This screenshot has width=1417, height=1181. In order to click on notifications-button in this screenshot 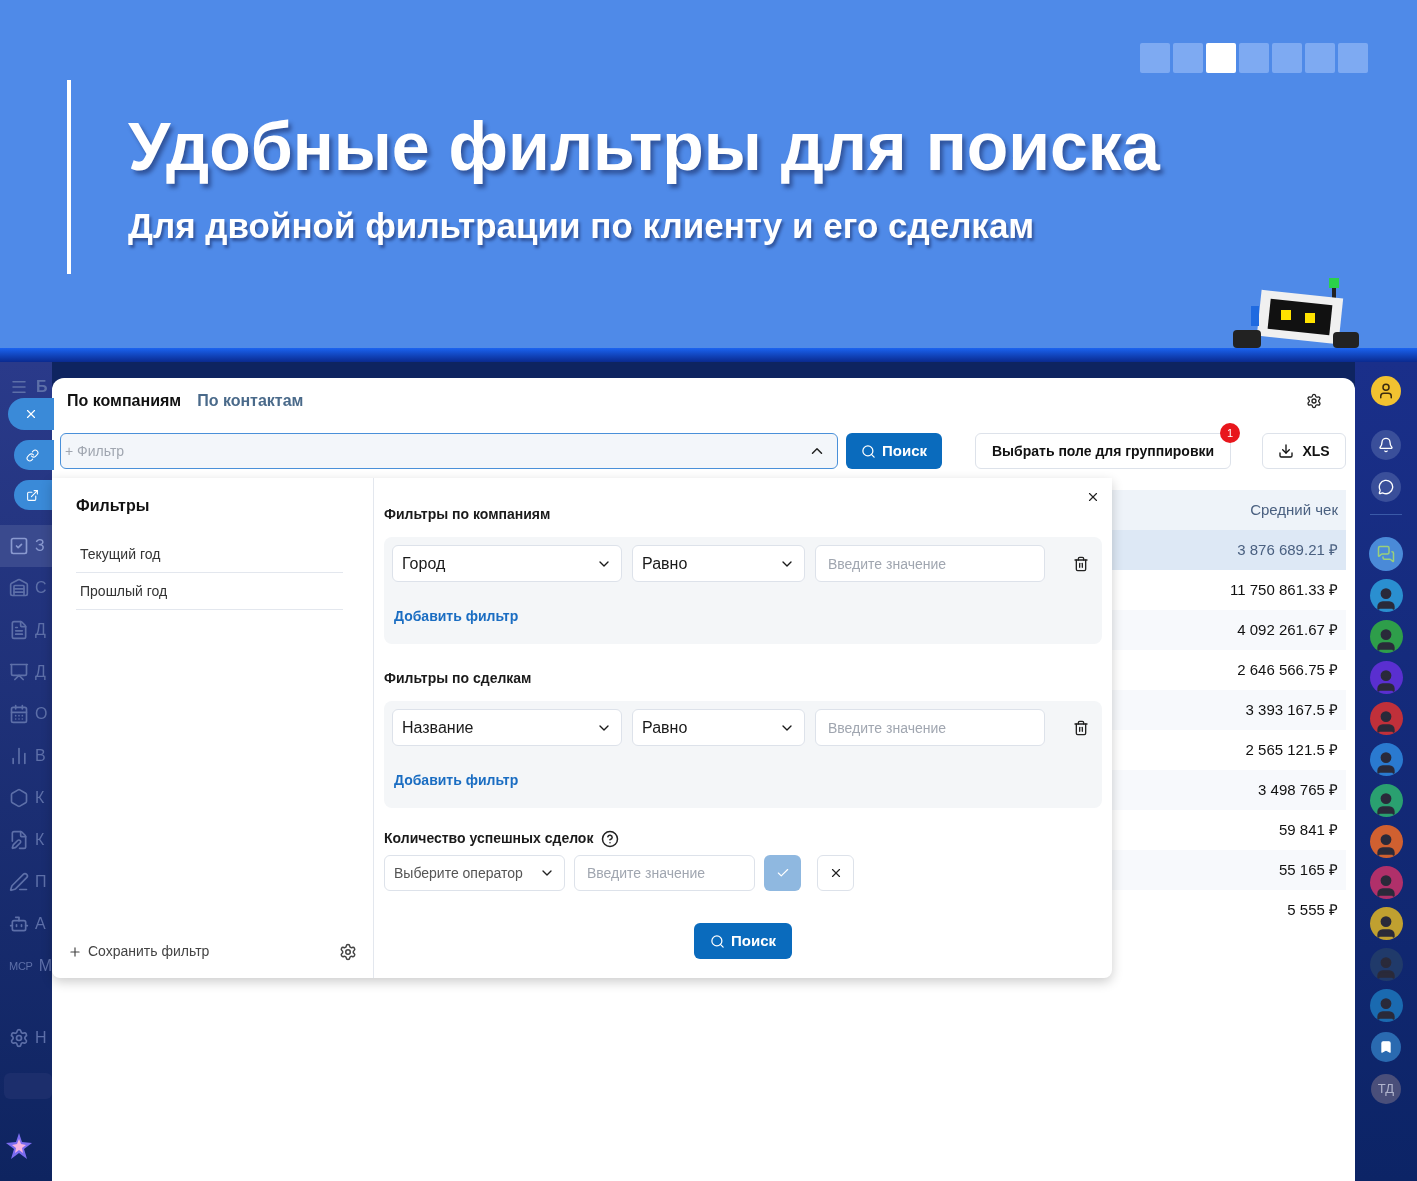, I will do `click(1386, 445)`.